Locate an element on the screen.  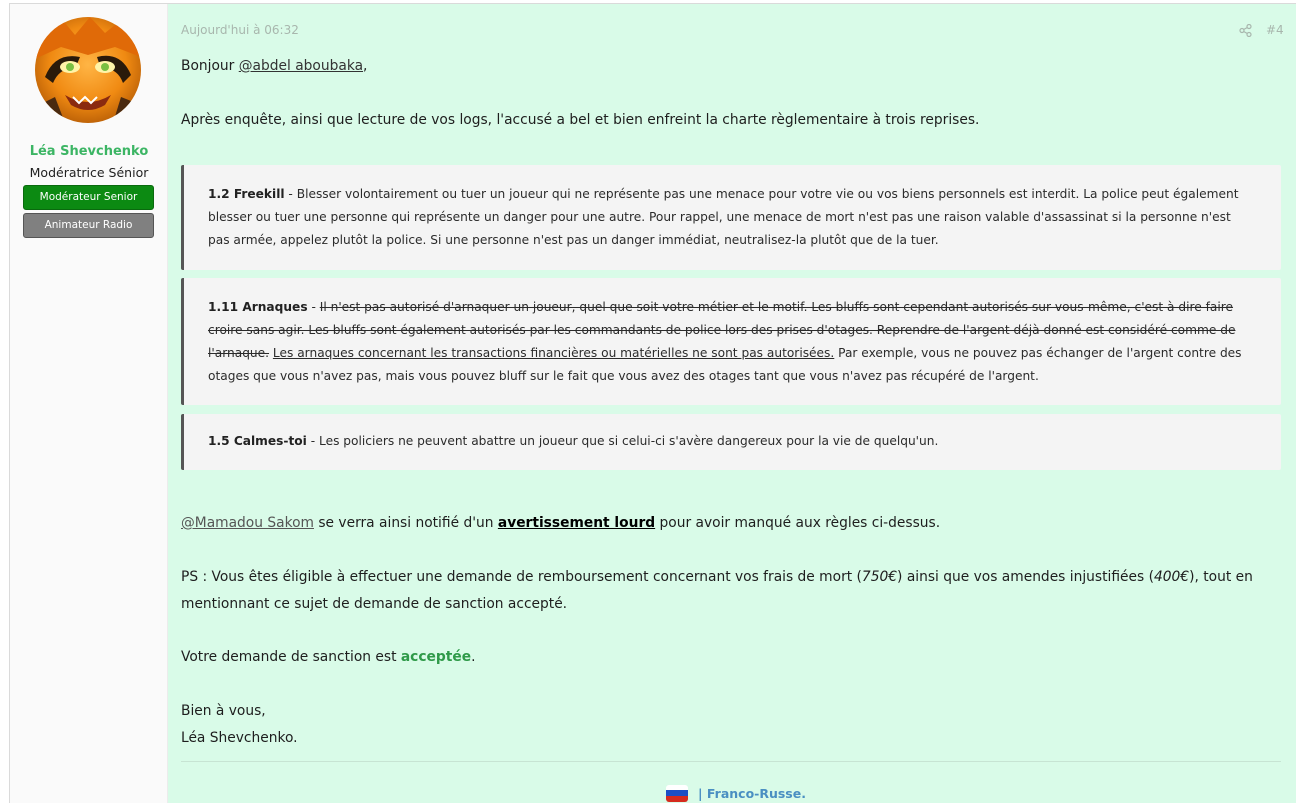
badge-animateur-radio: Animateur Radio is located at coordinates (88, 225).